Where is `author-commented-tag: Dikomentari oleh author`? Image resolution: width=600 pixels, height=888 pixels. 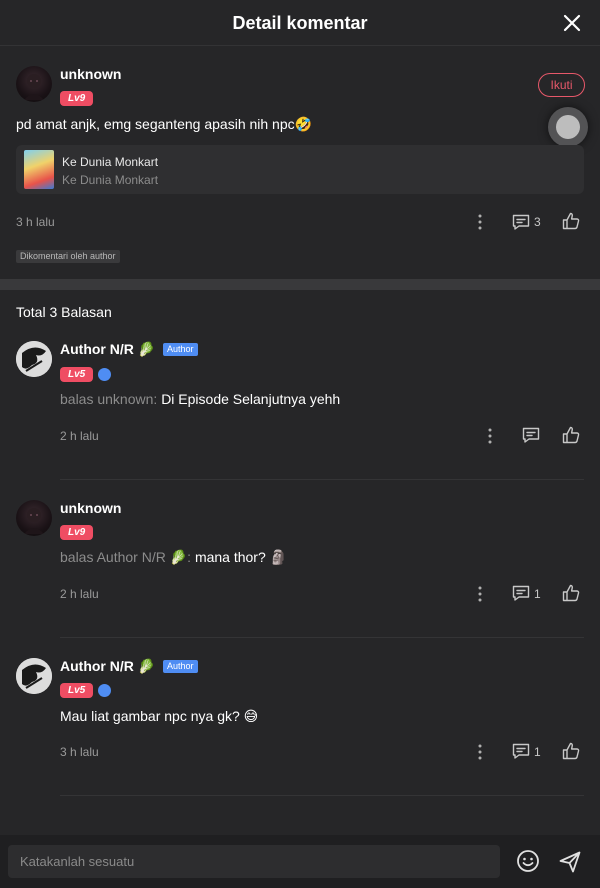 author-commented-tag: Dikomentari oleh author is located at coordinates (68, 256).